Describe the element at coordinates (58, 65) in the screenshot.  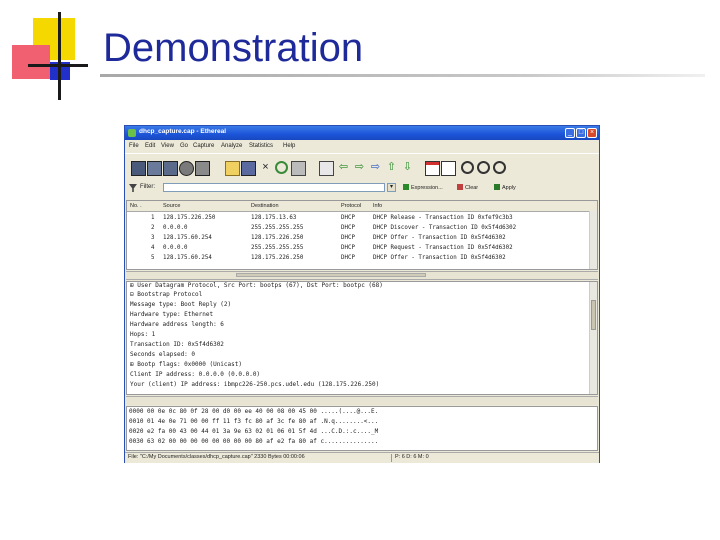
I see `decor-horizontal-line` at that location.